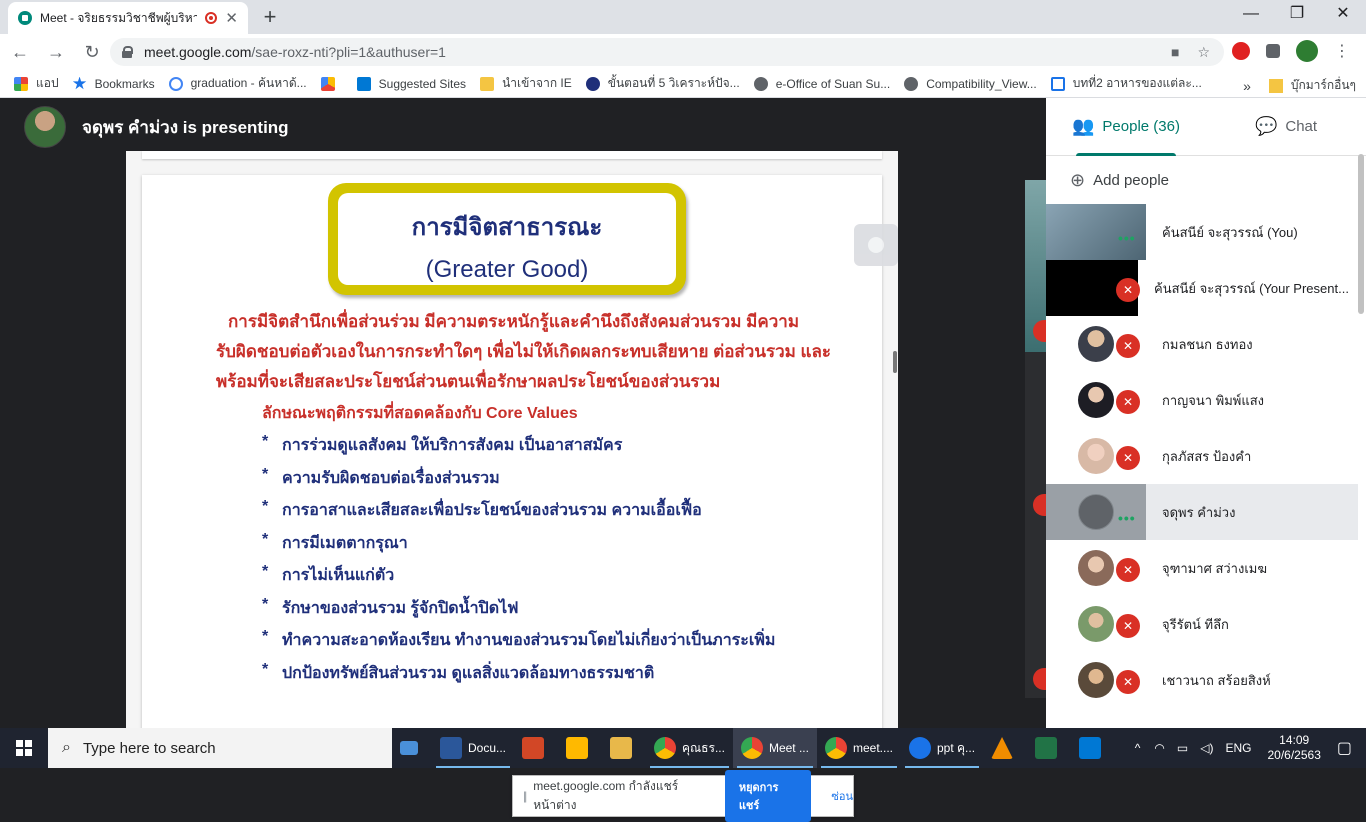 This screenshot has height=822, width=1366. Describe the element at coordinates (92, 52) in the screenshot. I see `reload-button: ↻` at that location.